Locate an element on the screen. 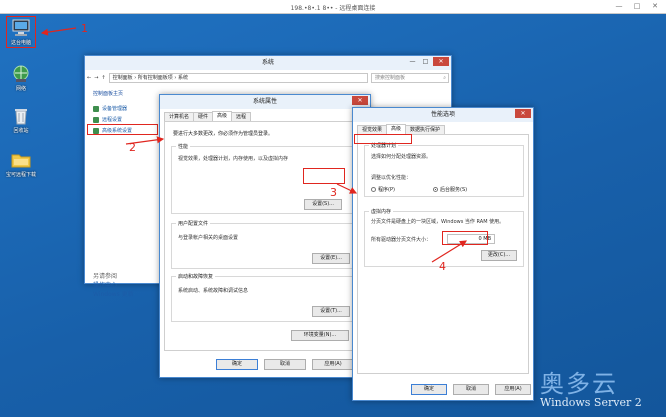 This screenshot has height=417, width=666. tab-visual-effects: 视觉效果 is located at coordinates (372, 129).